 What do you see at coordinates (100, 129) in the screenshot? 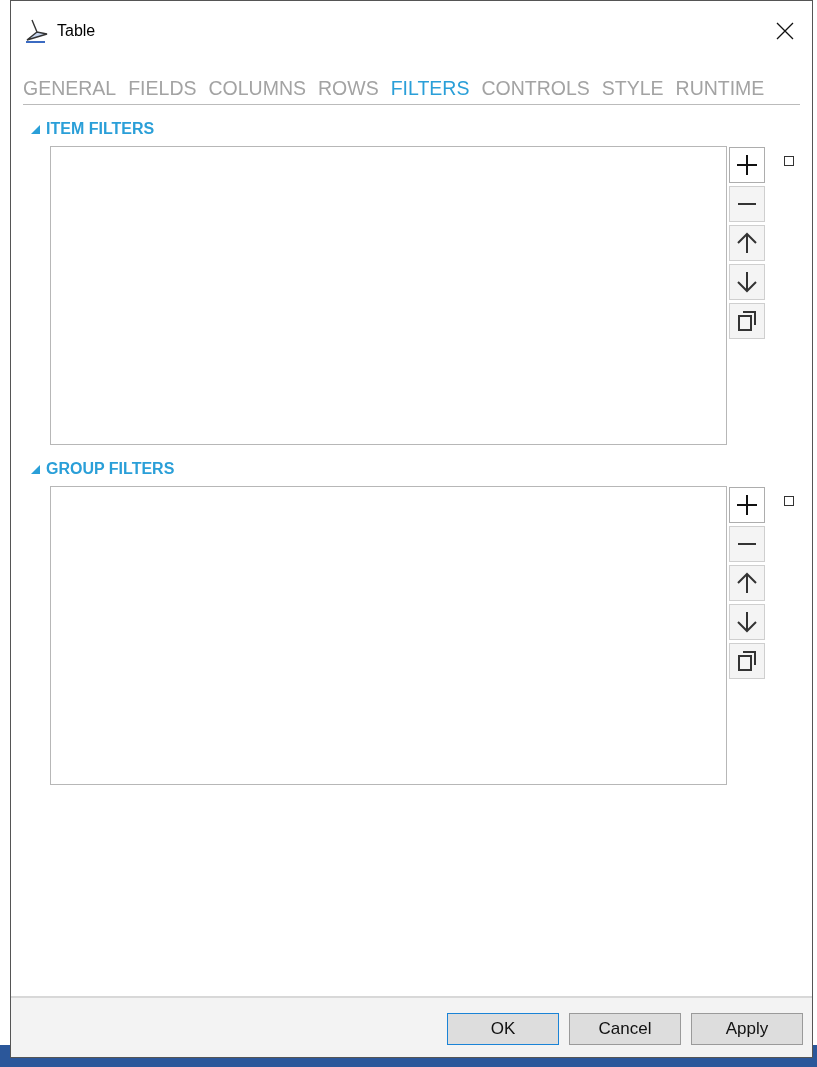
I see `section-title: ITEM FILTERS` at bounding box center [100, 129].